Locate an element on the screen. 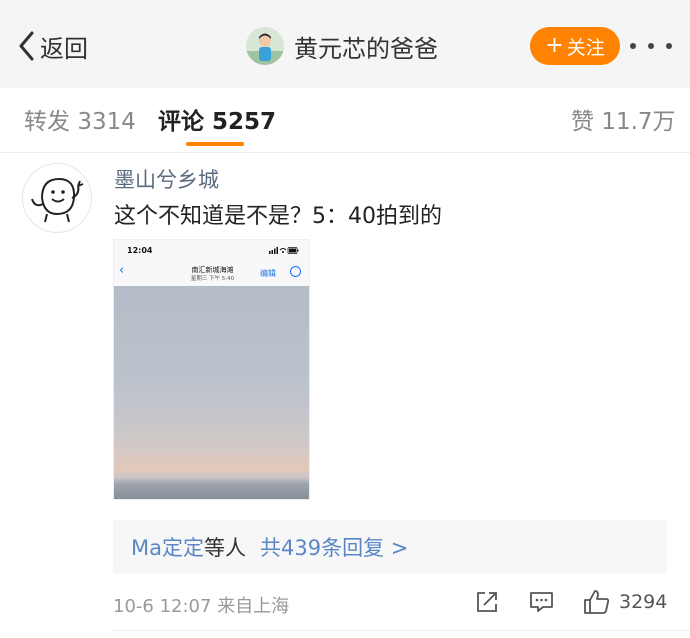 The height and width of the screenshot is (638, 690). tab-likes: 赞 11.7万 is located at coordinates (623, 119).